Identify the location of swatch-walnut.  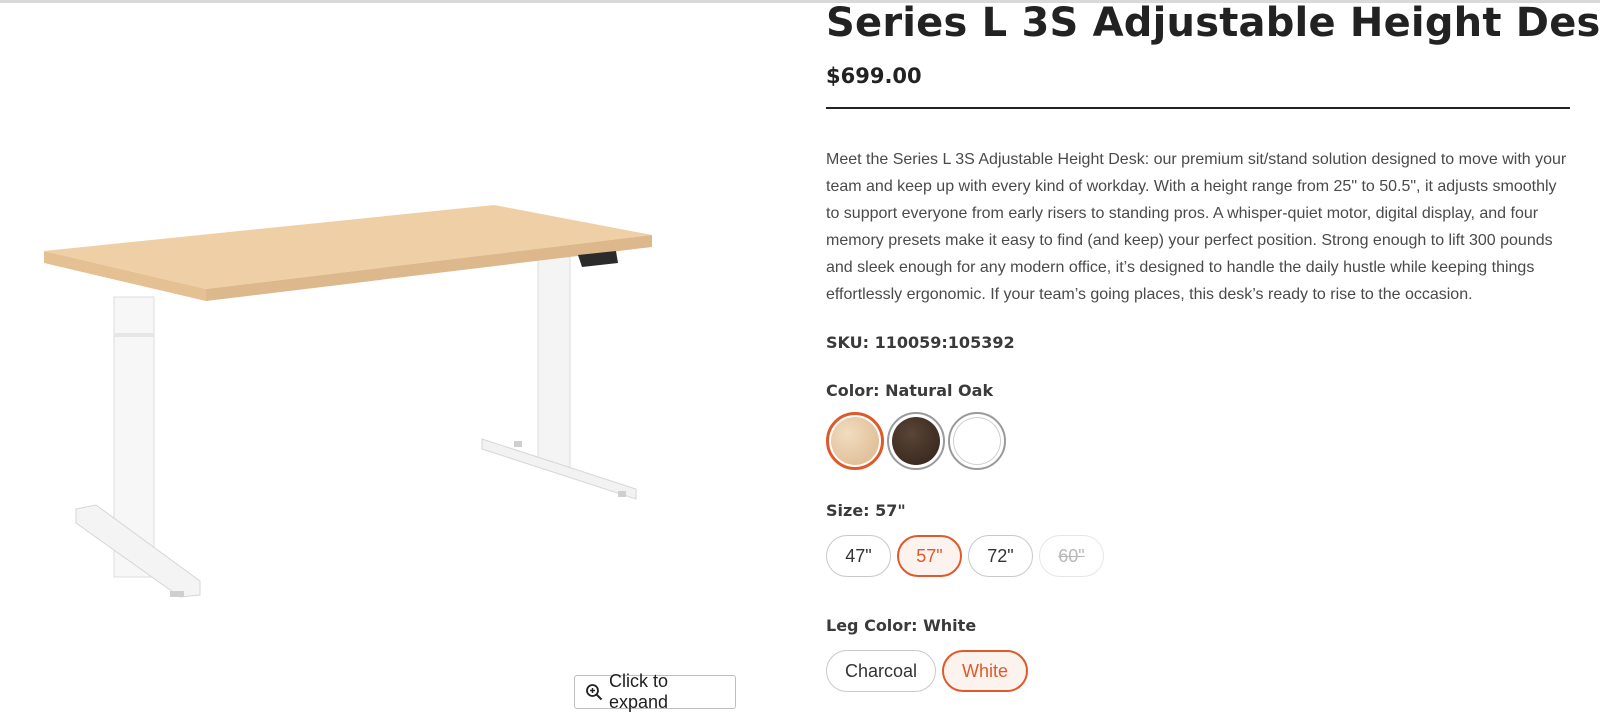
(916, 441).